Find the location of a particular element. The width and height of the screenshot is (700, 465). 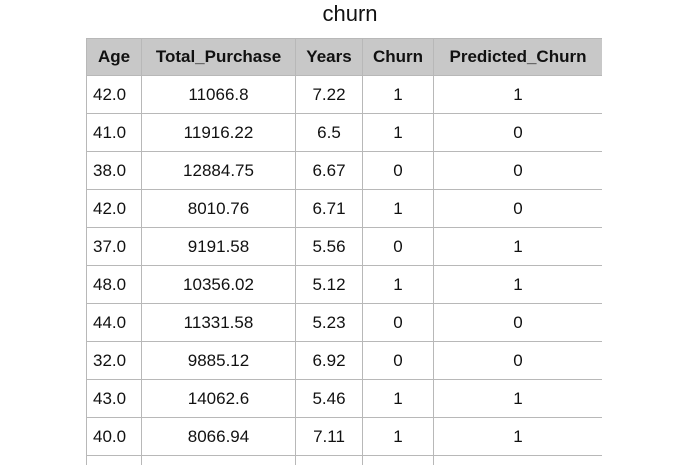

header-years: Years is located at coordinates (329, 57).